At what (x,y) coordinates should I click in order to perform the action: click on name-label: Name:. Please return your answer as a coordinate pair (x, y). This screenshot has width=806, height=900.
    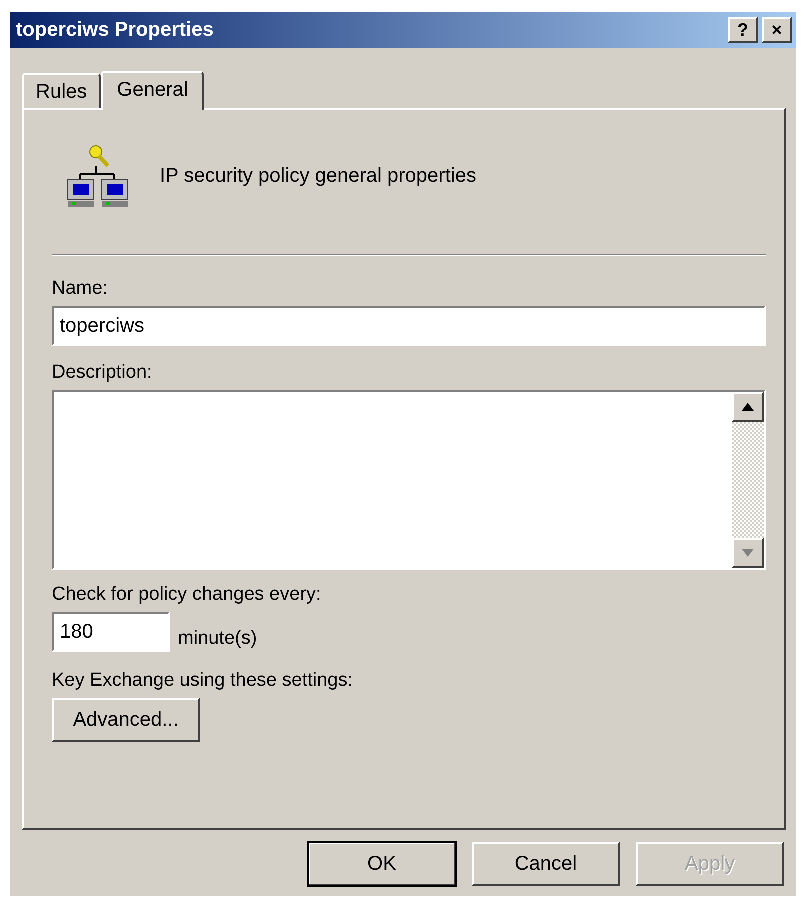
    Looking at the image, I should click on (80, 289).